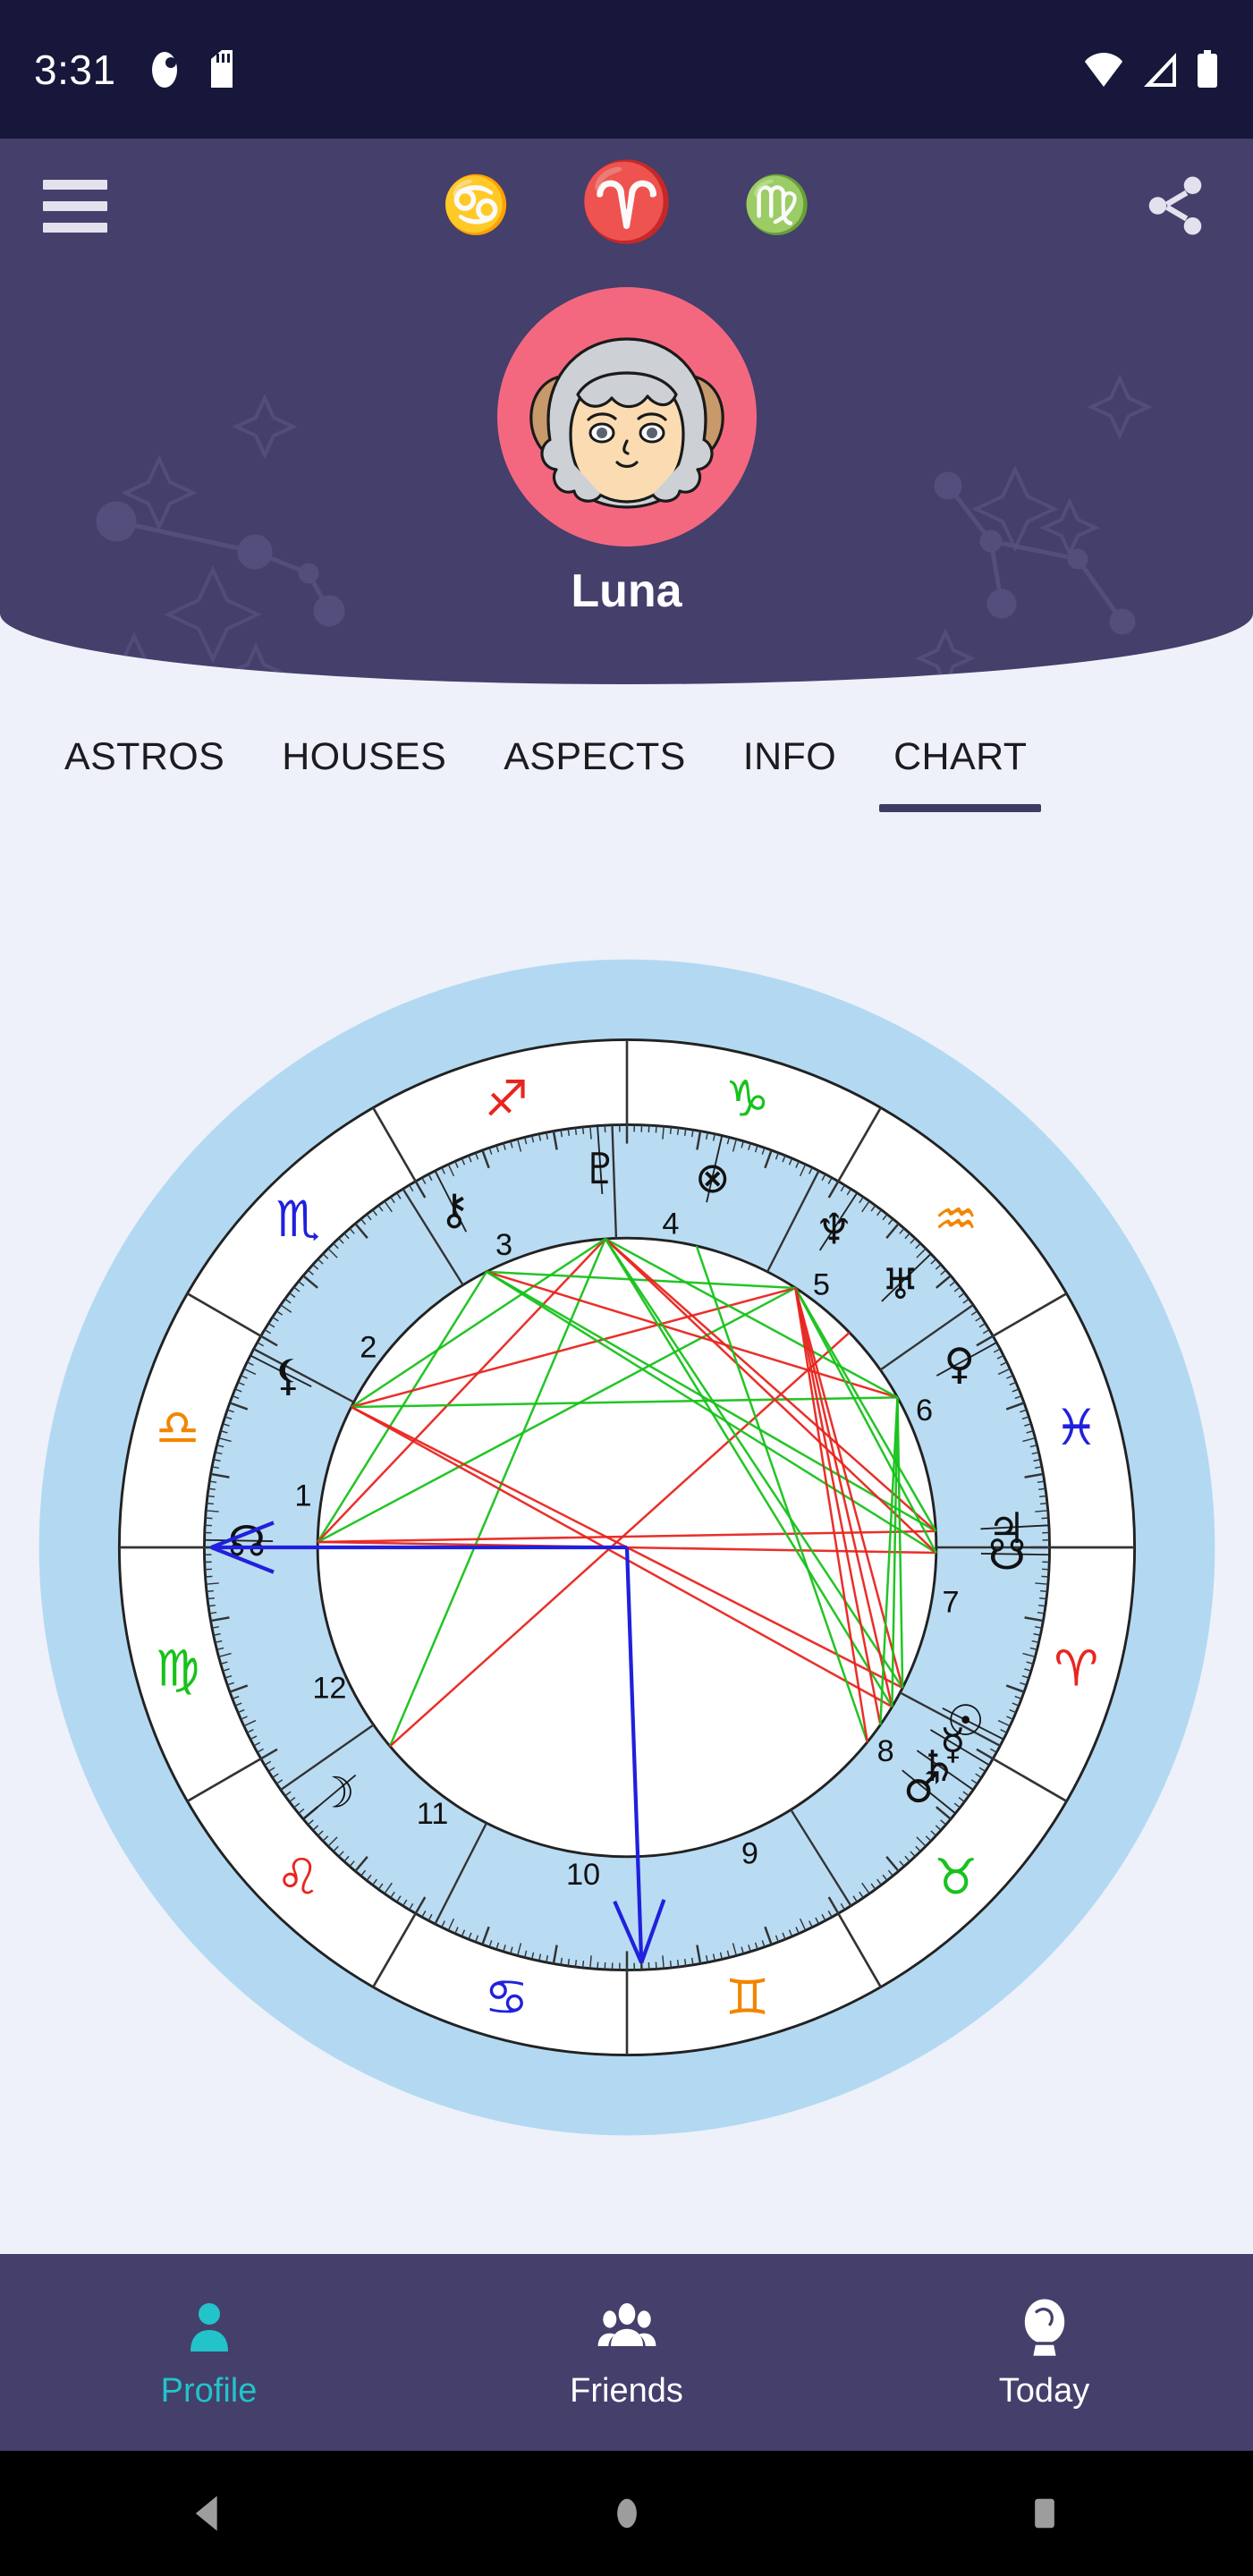 This screenshot has height=2576, width=1253. I want to click on planet-glyph-neptune: ♆, so click(834, 1230).